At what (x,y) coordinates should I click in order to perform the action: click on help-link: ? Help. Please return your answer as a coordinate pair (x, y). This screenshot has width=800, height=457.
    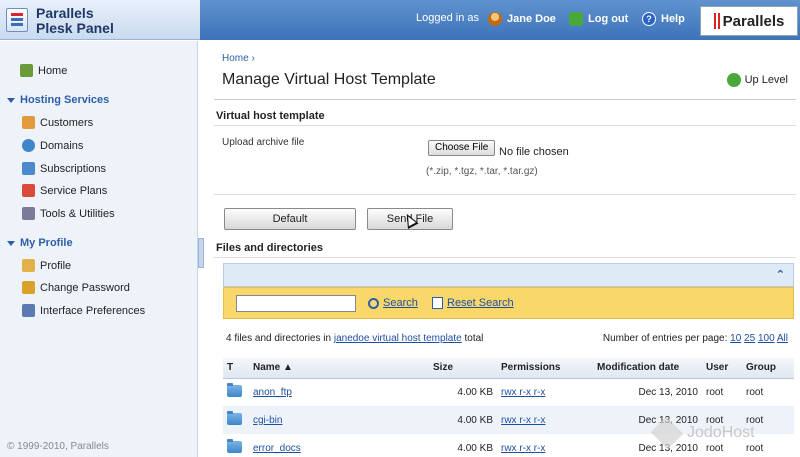
    Looking at the image, I should click on (663, 19).